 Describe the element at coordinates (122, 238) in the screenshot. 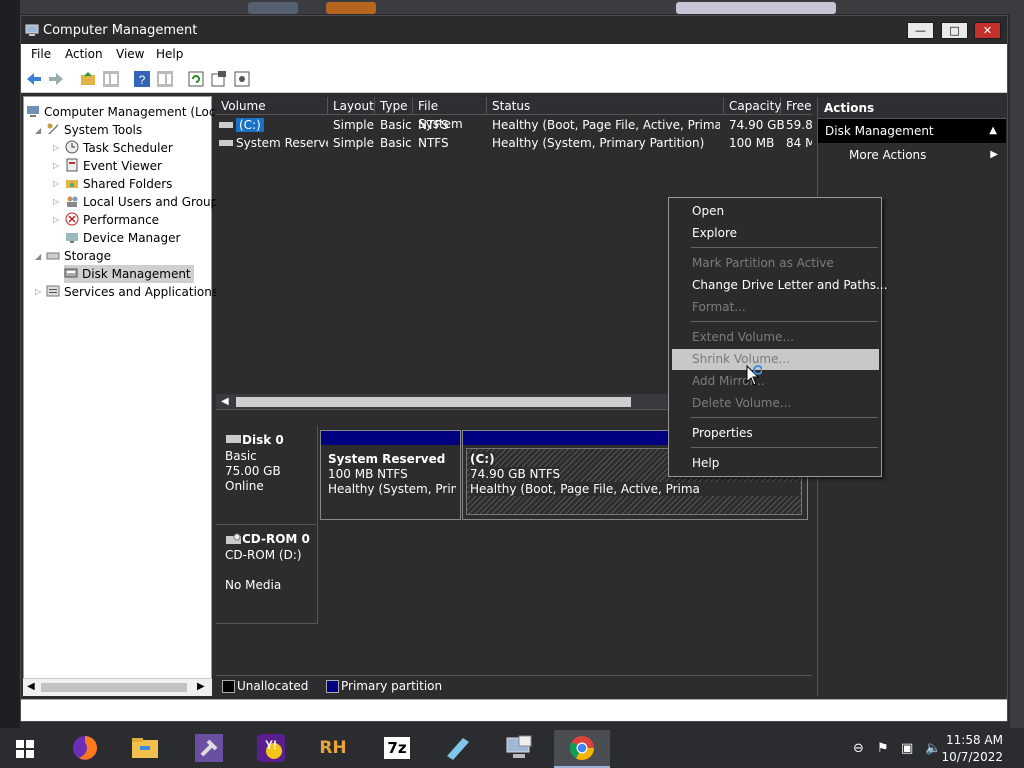

I see `tree-item-device-manager: Device Manager` at that location.